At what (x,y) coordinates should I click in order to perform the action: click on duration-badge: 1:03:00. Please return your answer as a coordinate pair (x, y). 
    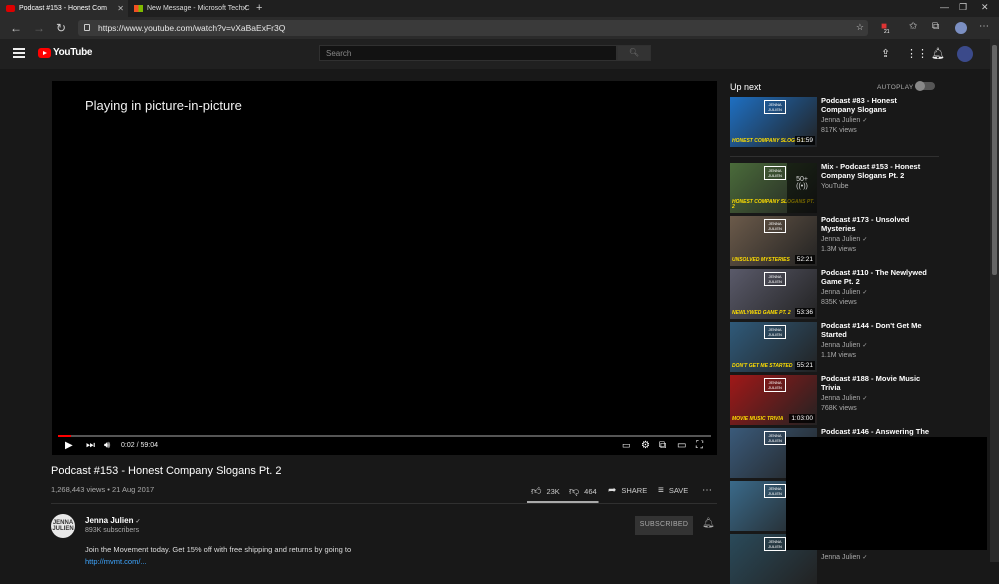
    Looking at the image, I should click on (802, 418).